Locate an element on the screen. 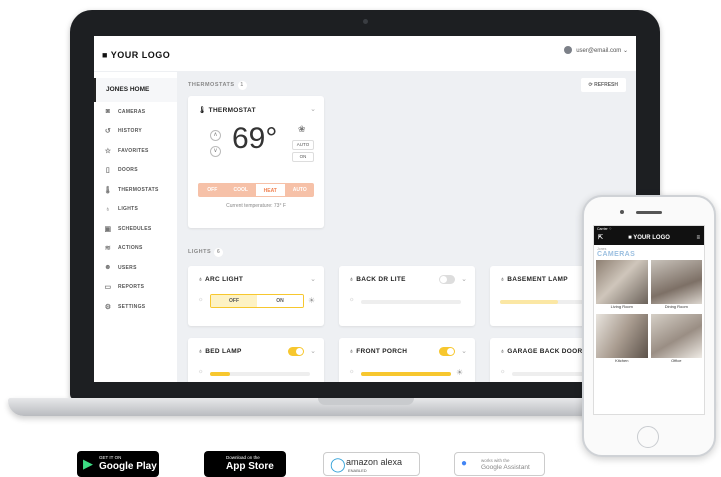 This screenshot has height=477, width=721. camera-tile: Office is located at coordinates (676, 339).